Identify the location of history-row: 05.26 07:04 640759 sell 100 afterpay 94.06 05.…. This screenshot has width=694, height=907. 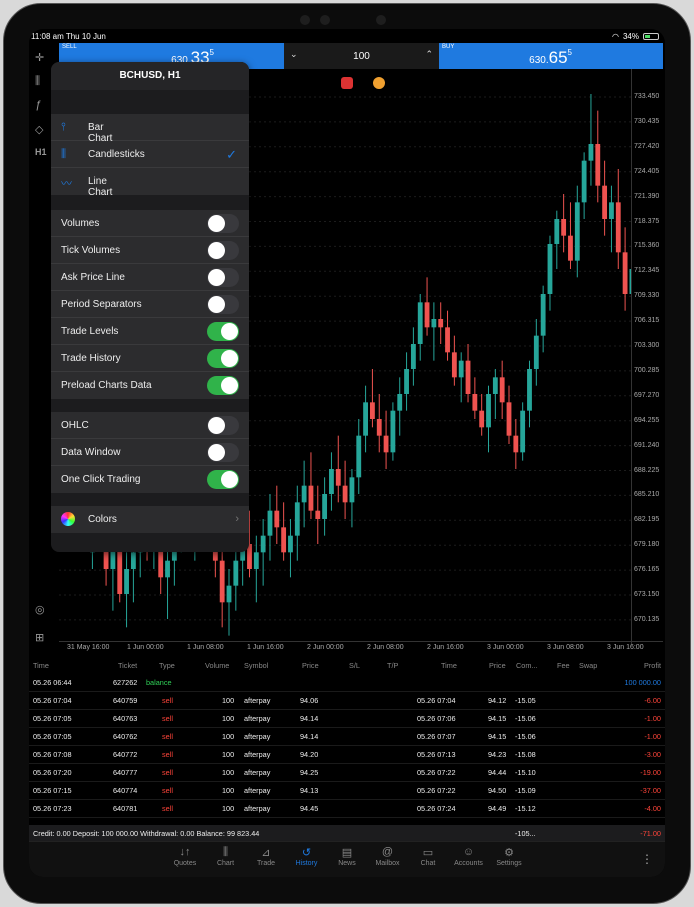
(347, 701).